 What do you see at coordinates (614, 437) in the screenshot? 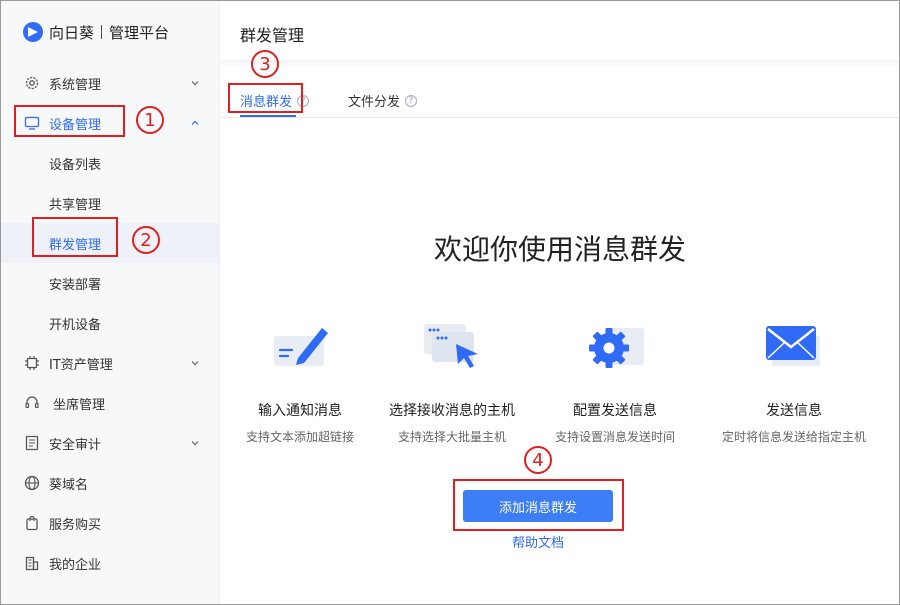
I see `feature-description: 支持设置消息发送时间` at bounding box center [614, 437].